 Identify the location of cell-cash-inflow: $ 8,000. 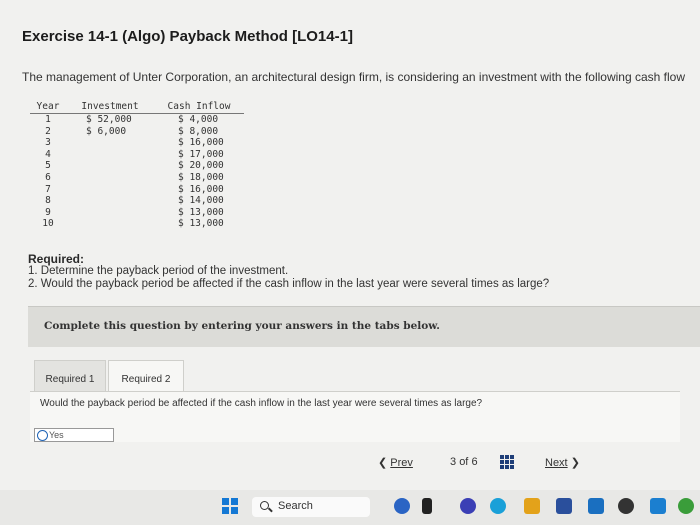
(198, 131).